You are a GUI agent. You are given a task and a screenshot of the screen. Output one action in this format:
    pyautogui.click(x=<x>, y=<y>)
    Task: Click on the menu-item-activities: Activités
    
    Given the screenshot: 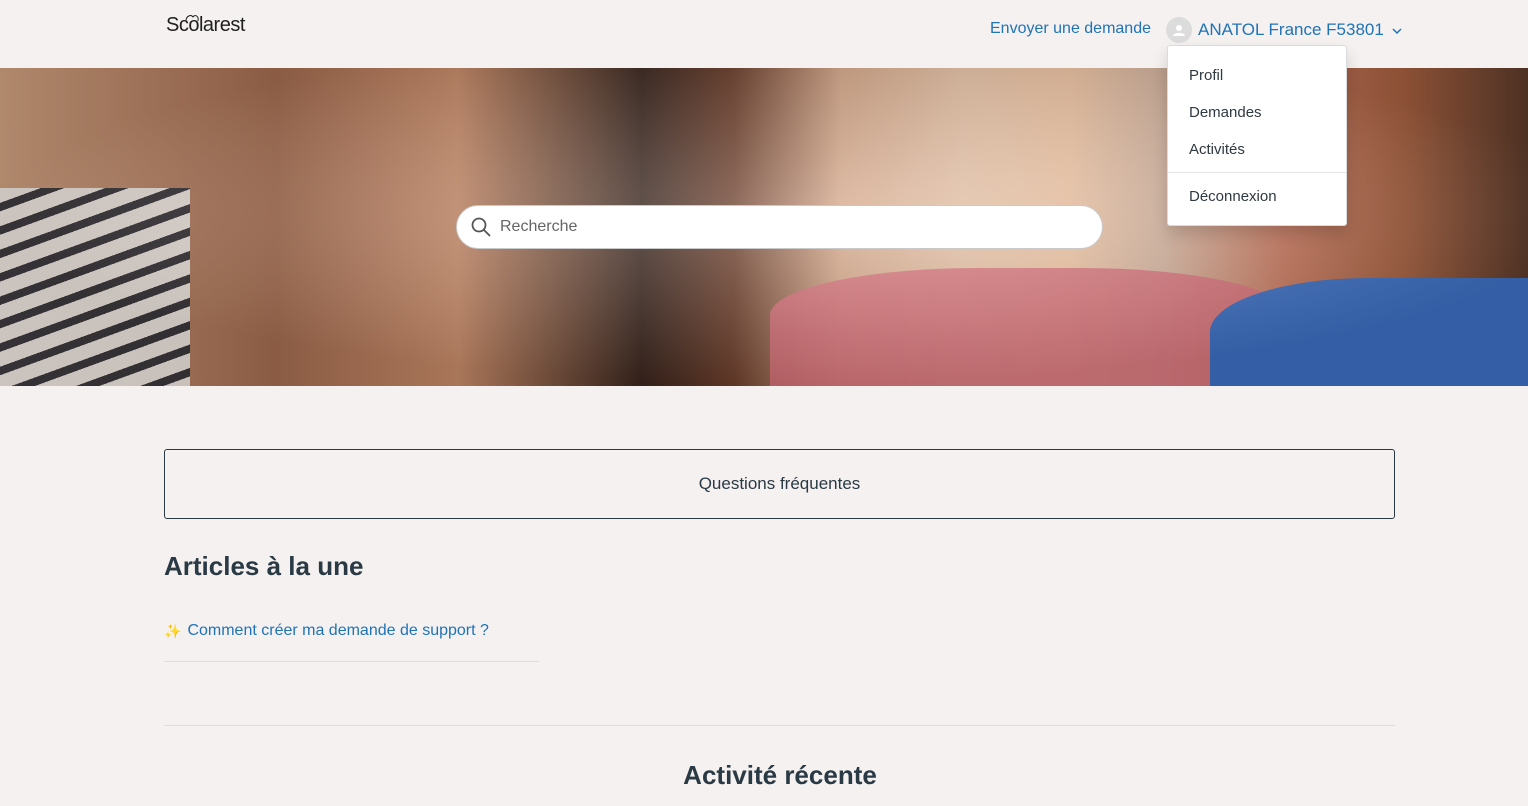 What is the action you would take?
    pyautogui.click(x=1217, y=149)
    